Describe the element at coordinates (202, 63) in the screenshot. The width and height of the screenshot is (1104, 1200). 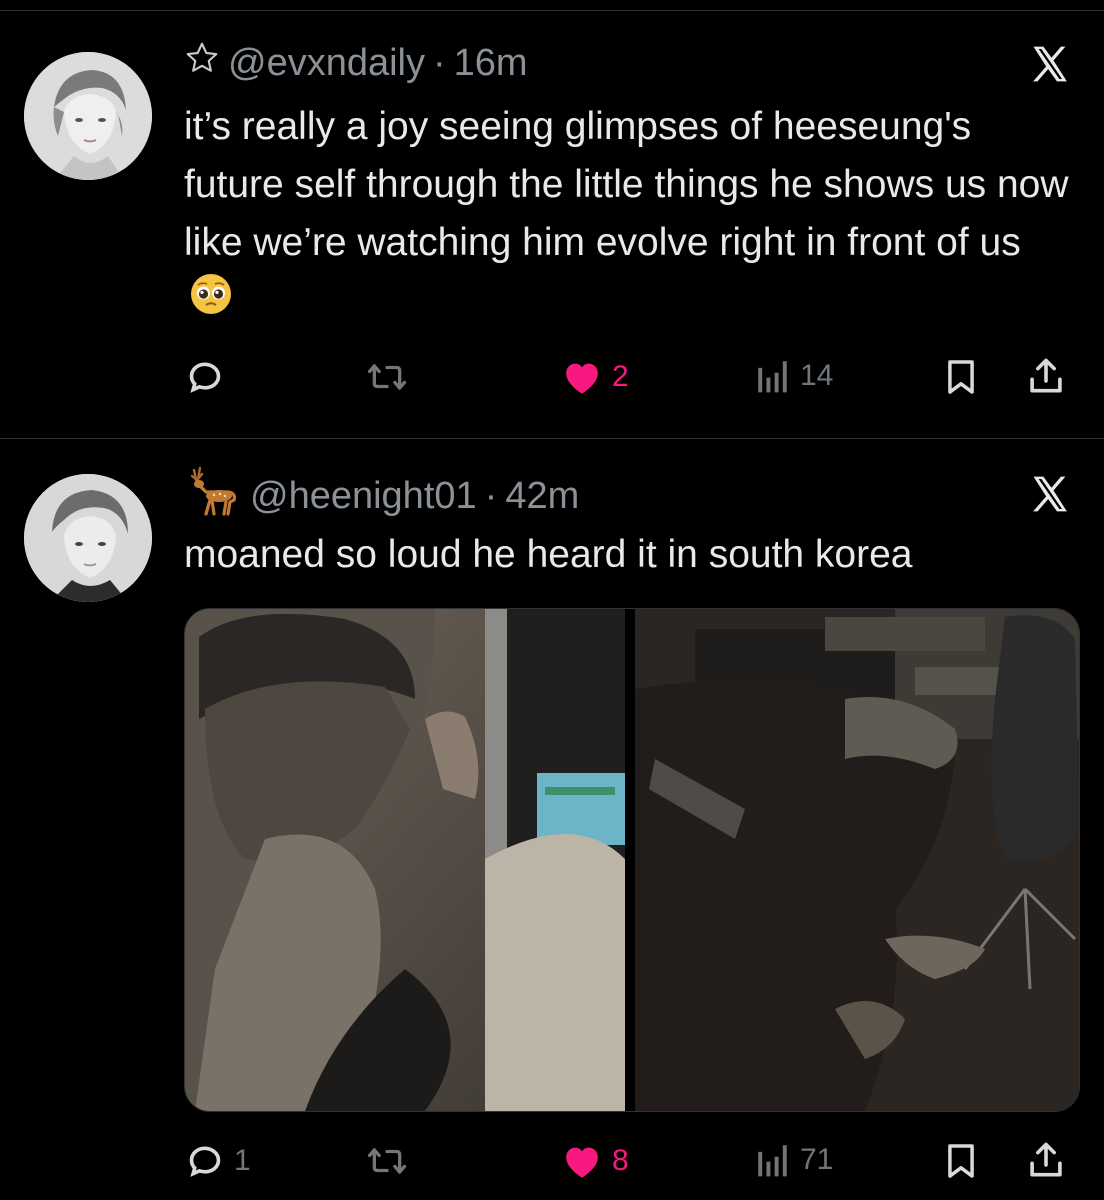
I see `star-outline-icon` at that location.